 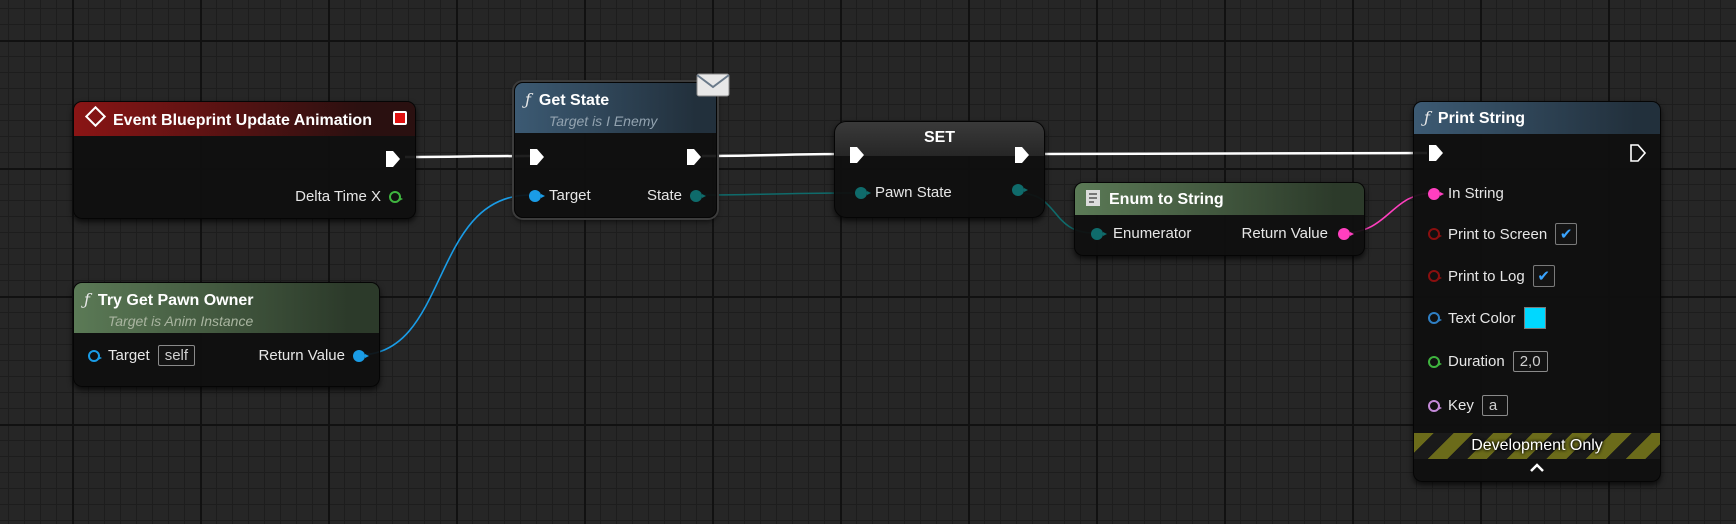 I want to click on pin-label: Text Color, so click(x=1482, y=318).